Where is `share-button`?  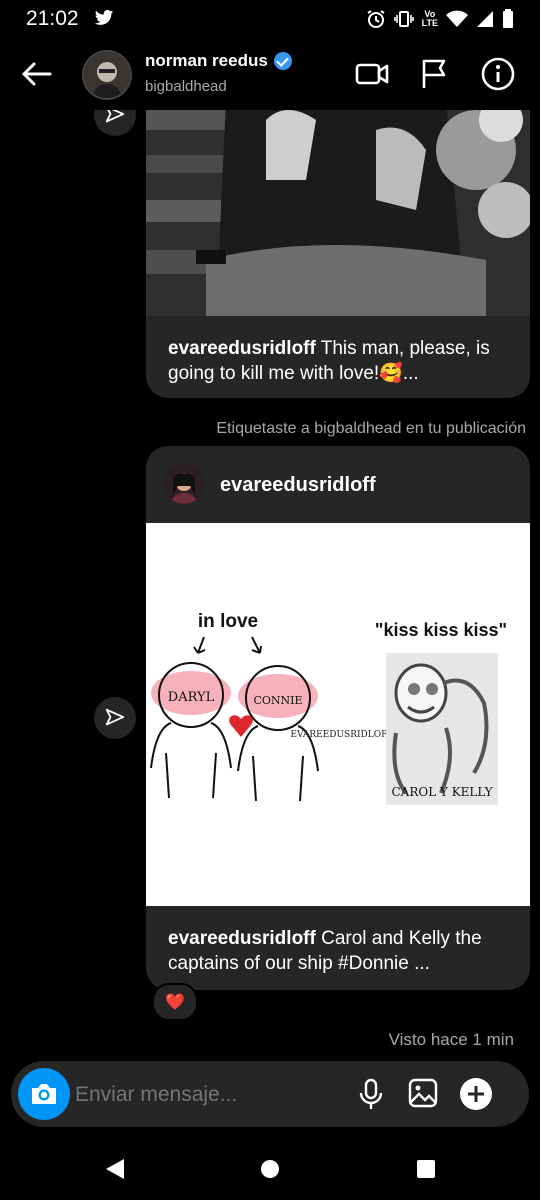
share-button is located at coordinates (115, 718).